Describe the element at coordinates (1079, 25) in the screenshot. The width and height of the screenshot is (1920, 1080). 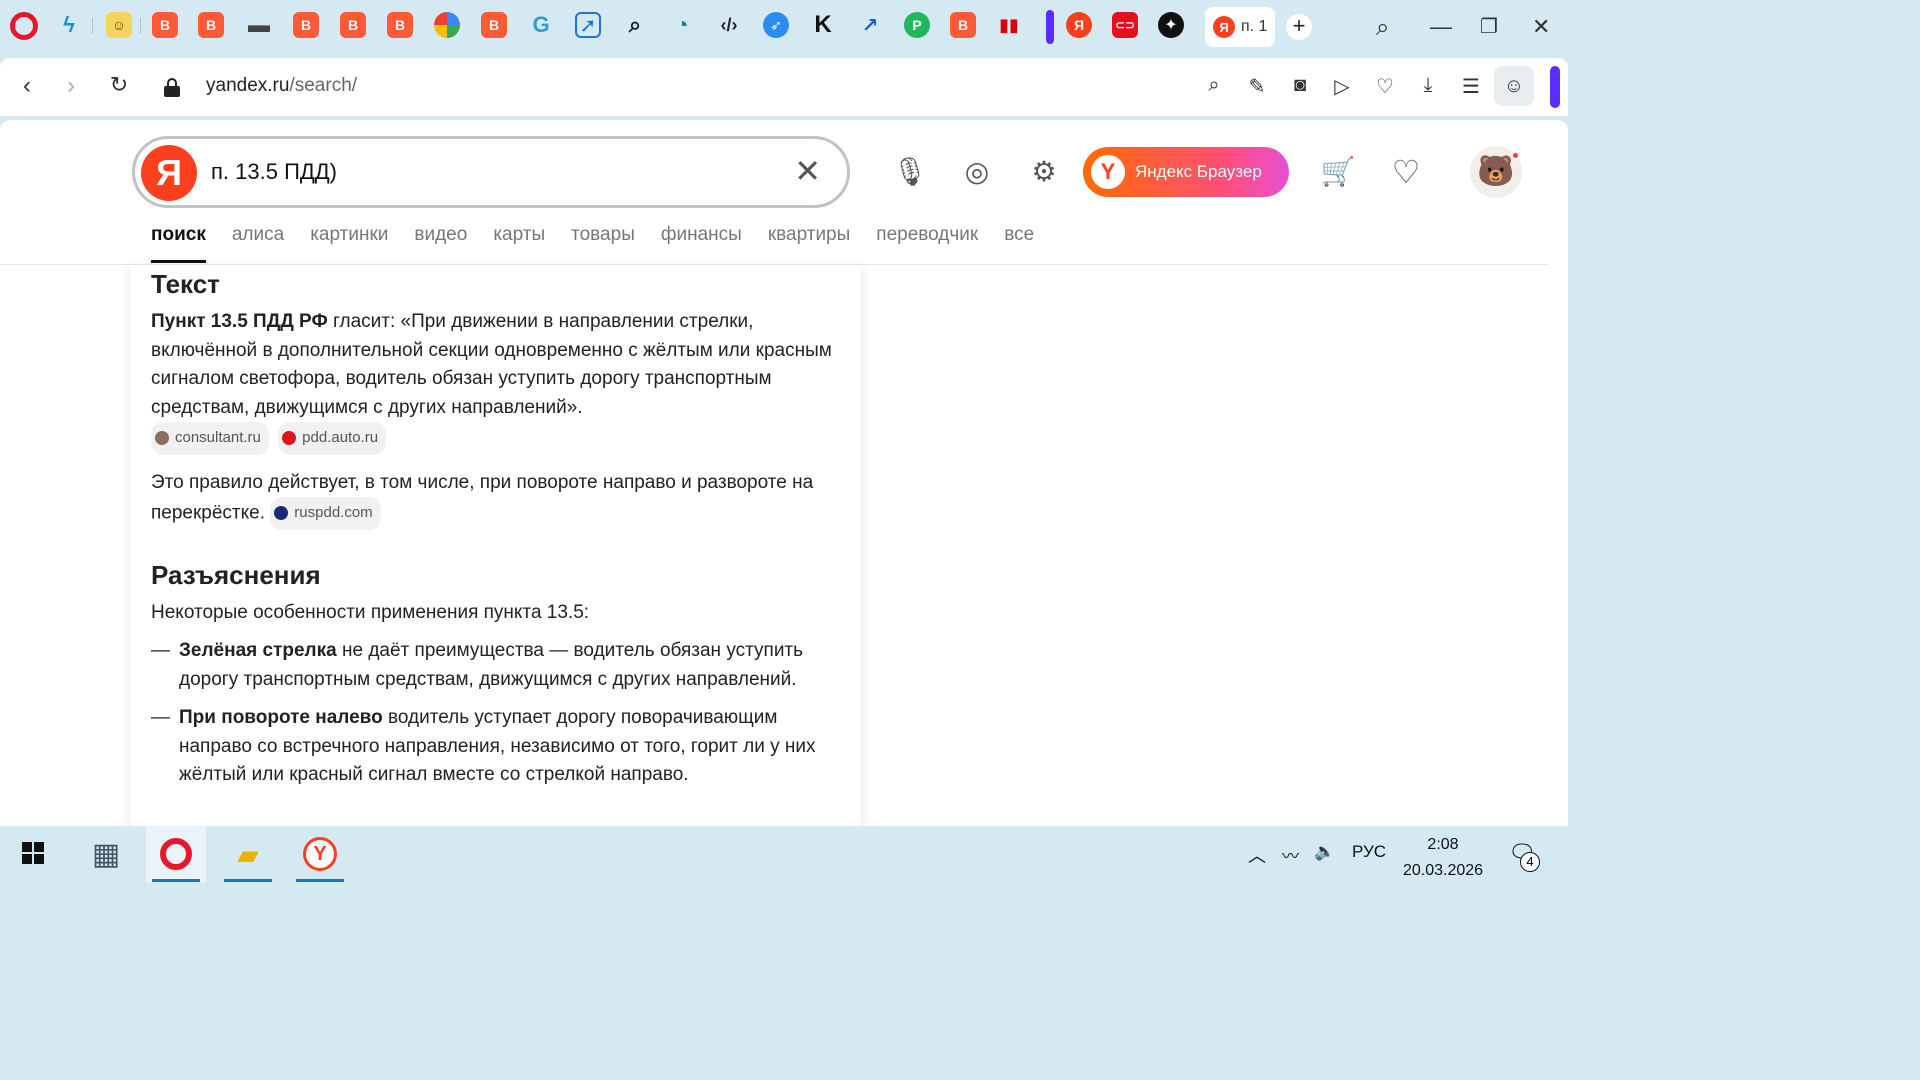
I see `tab-icon-yandex: Я` at that location.